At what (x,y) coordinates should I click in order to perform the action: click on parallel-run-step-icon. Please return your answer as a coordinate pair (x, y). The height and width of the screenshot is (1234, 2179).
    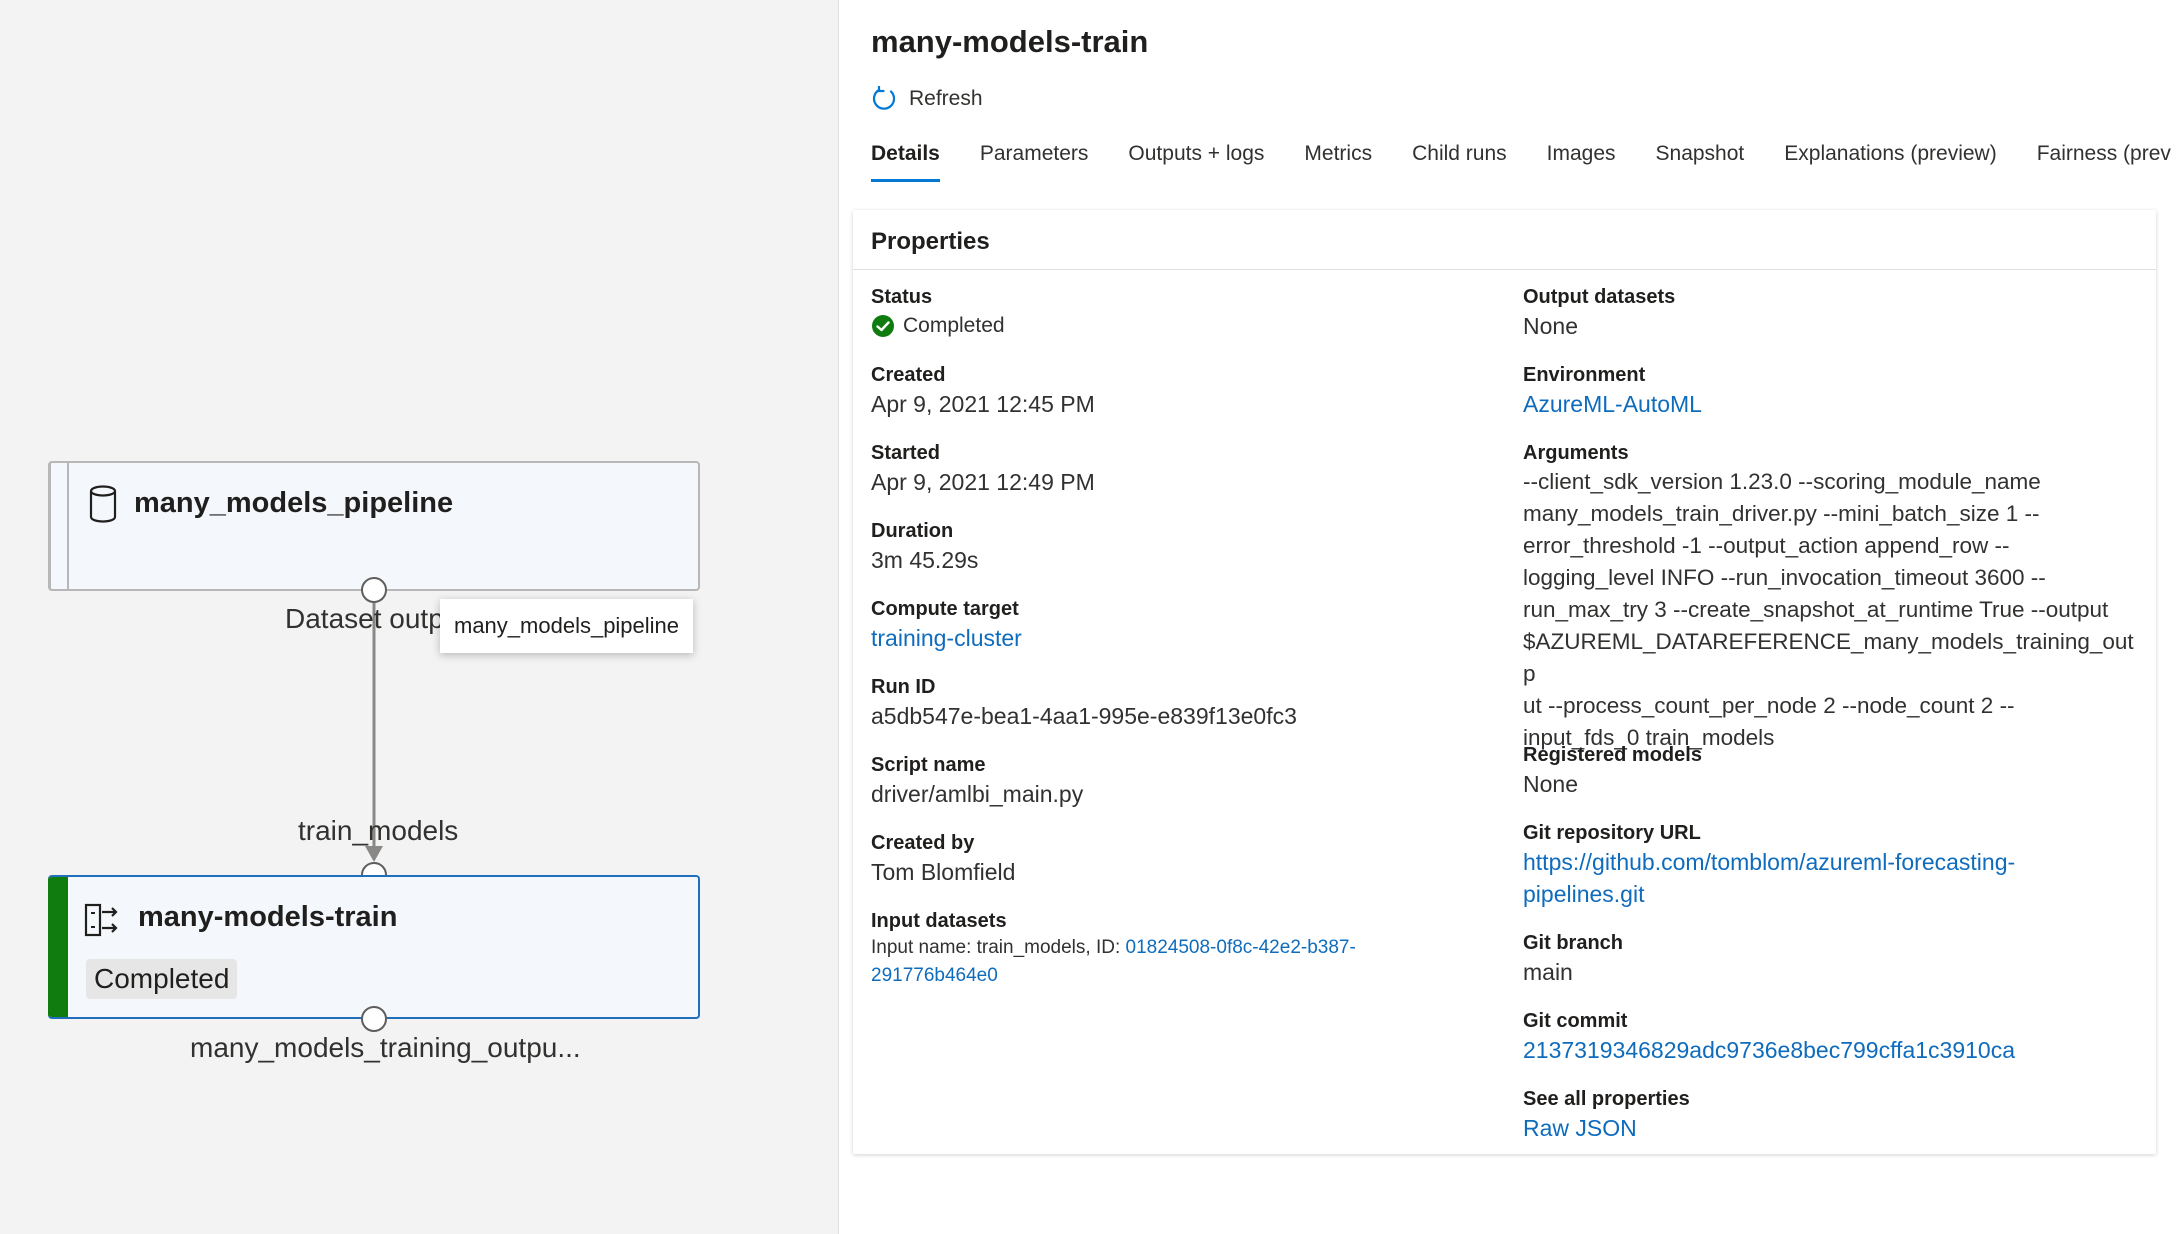
    Looking at the image, I should click on (101, 920).